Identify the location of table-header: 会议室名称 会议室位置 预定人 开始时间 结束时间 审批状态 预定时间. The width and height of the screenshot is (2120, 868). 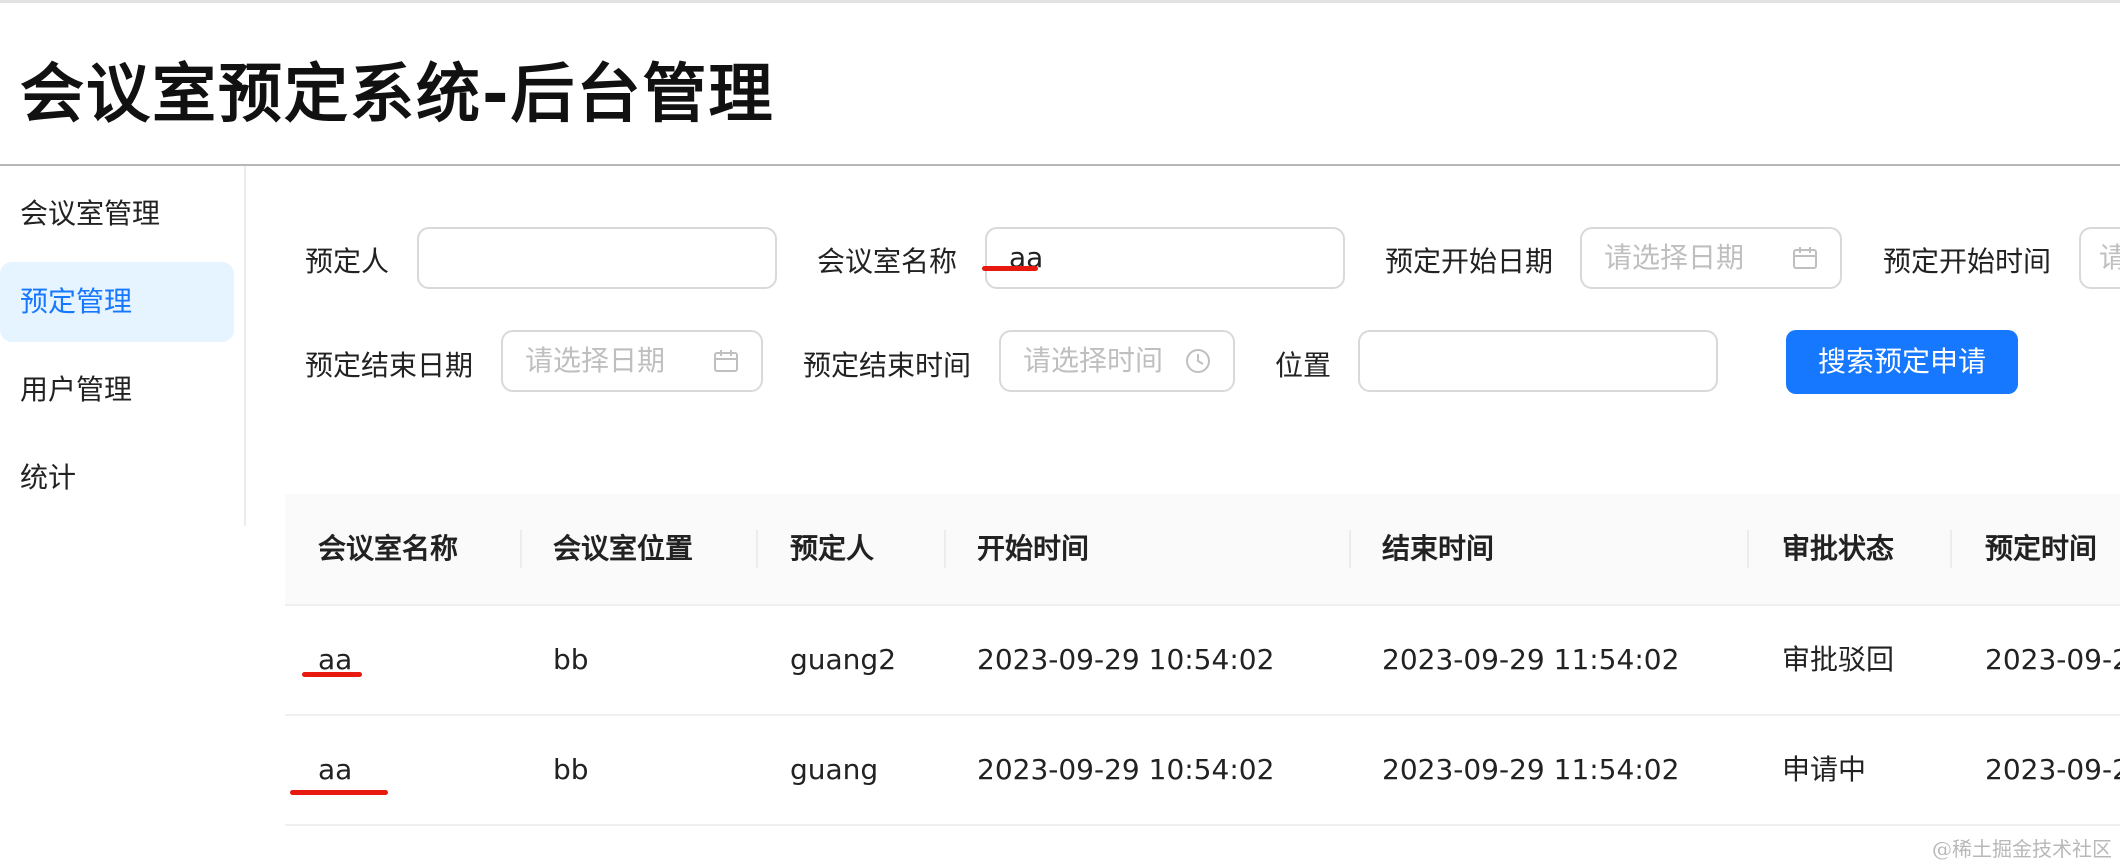
(1202, 550).